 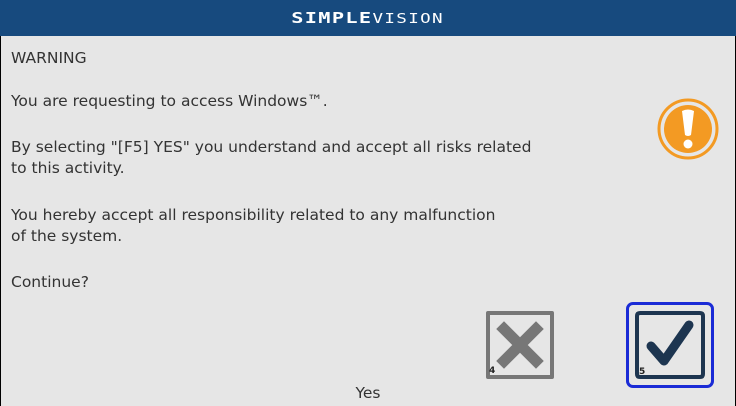 I want to click on access-message: You are requesting to access Windows™., so click(x=169, y=101).